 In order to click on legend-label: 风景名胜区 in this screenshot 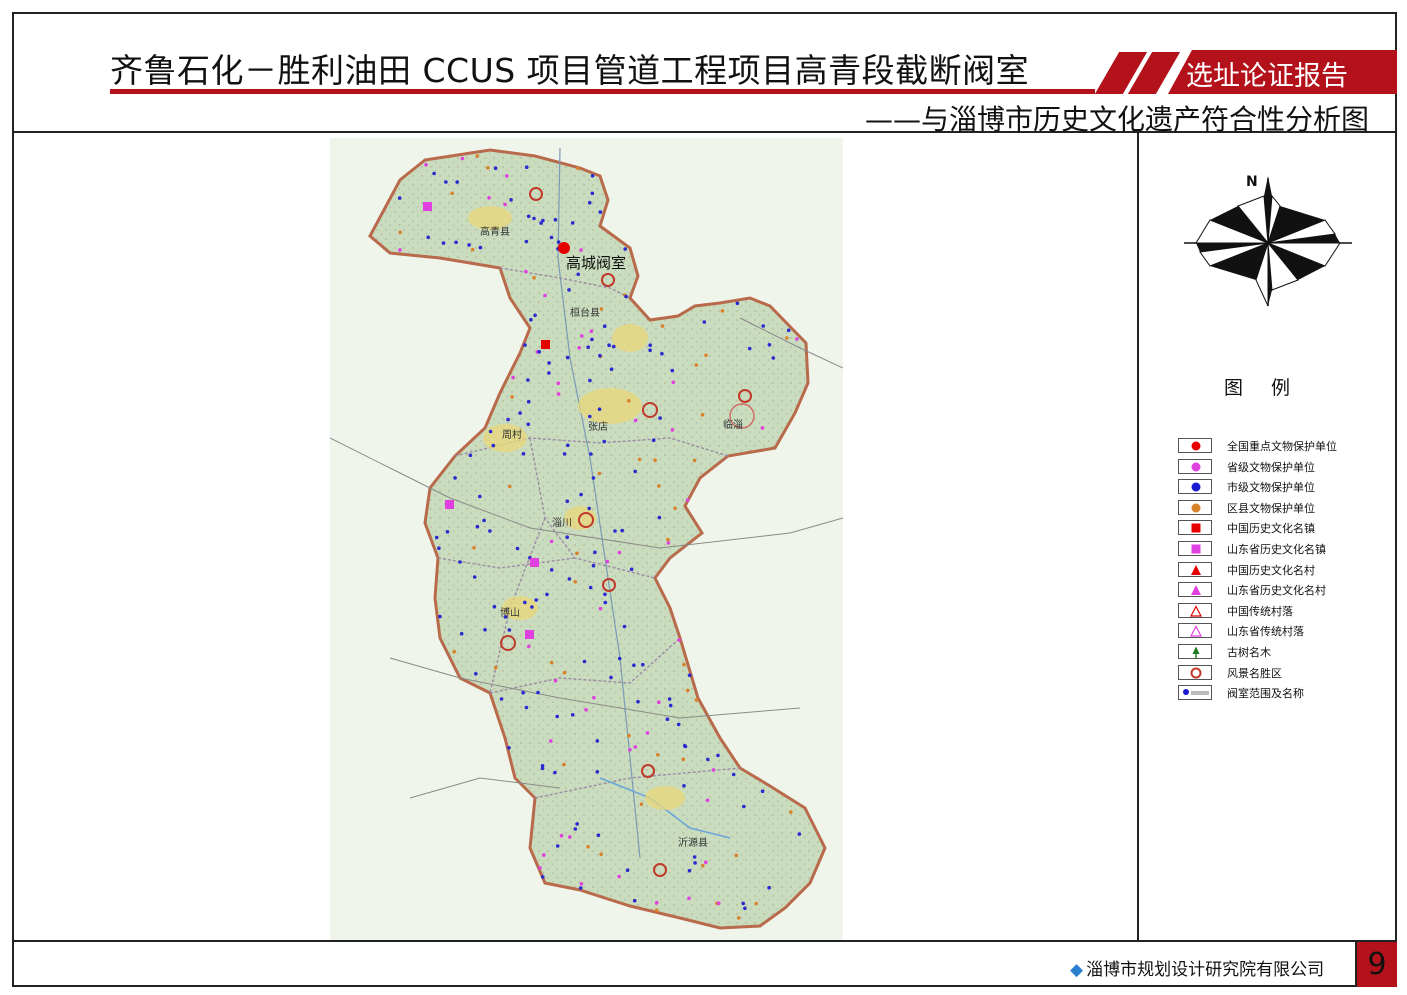, I will do `click(1254, 673)`.